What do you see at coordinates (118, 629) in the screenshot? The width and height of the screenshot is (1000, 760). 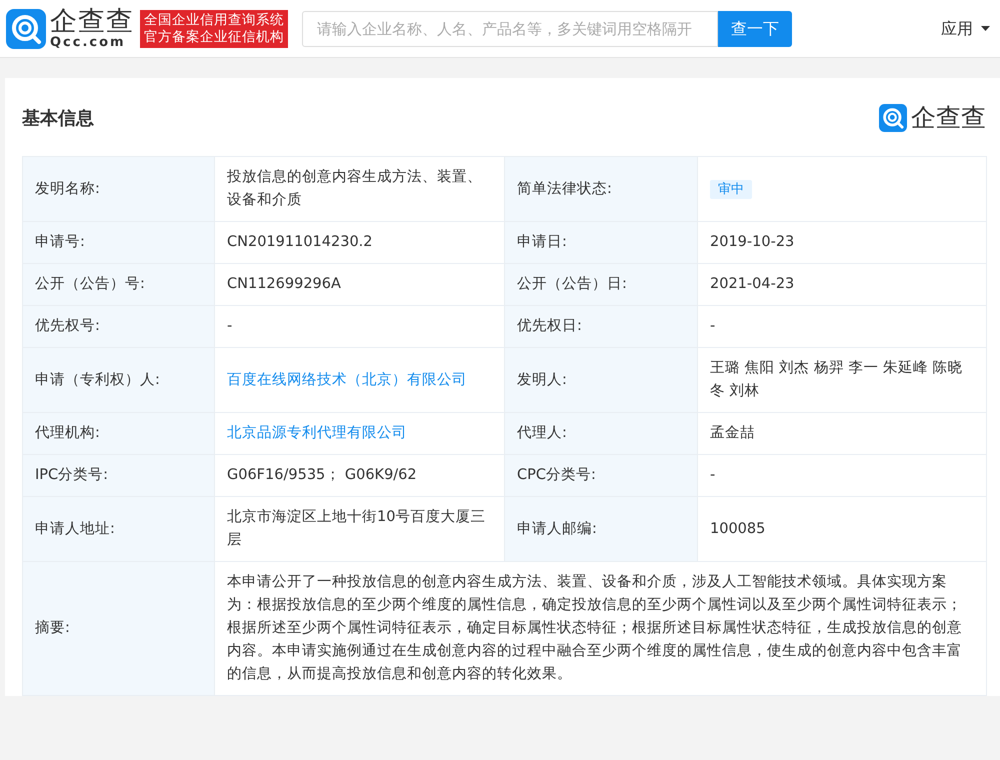 I see `field-label: 摘要:` at bounding box center [118, 629].